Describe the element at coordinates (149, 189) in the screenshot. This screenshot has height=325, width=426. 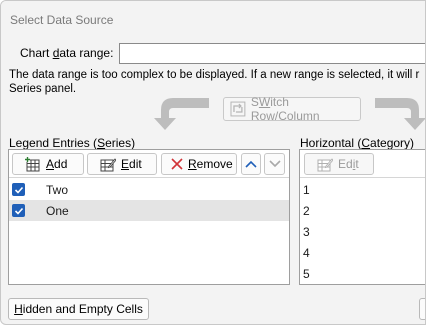
I see `series-row-two: Two` at that location.